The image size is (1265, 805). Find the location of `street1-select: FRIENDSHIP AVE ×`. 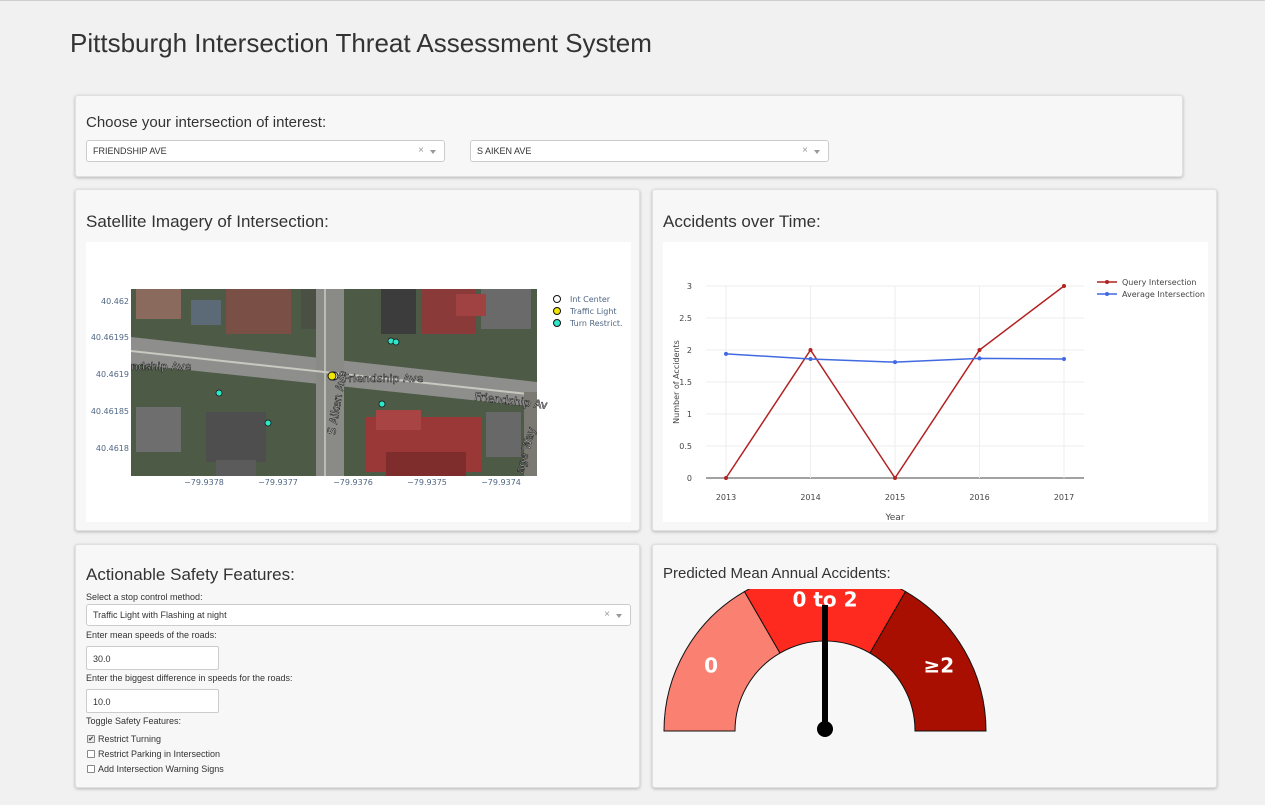

street1-select: FRIENDSHIP AVE × is located at coordinates (265, 151).